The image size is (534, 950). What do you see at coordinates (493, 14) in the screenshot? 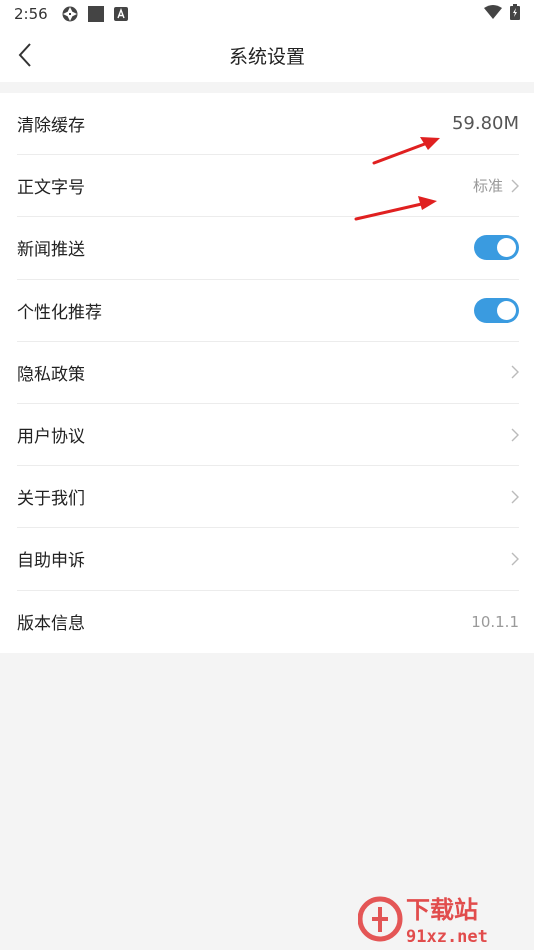
I see `wifi-icon` at bounding box center [493, 14].